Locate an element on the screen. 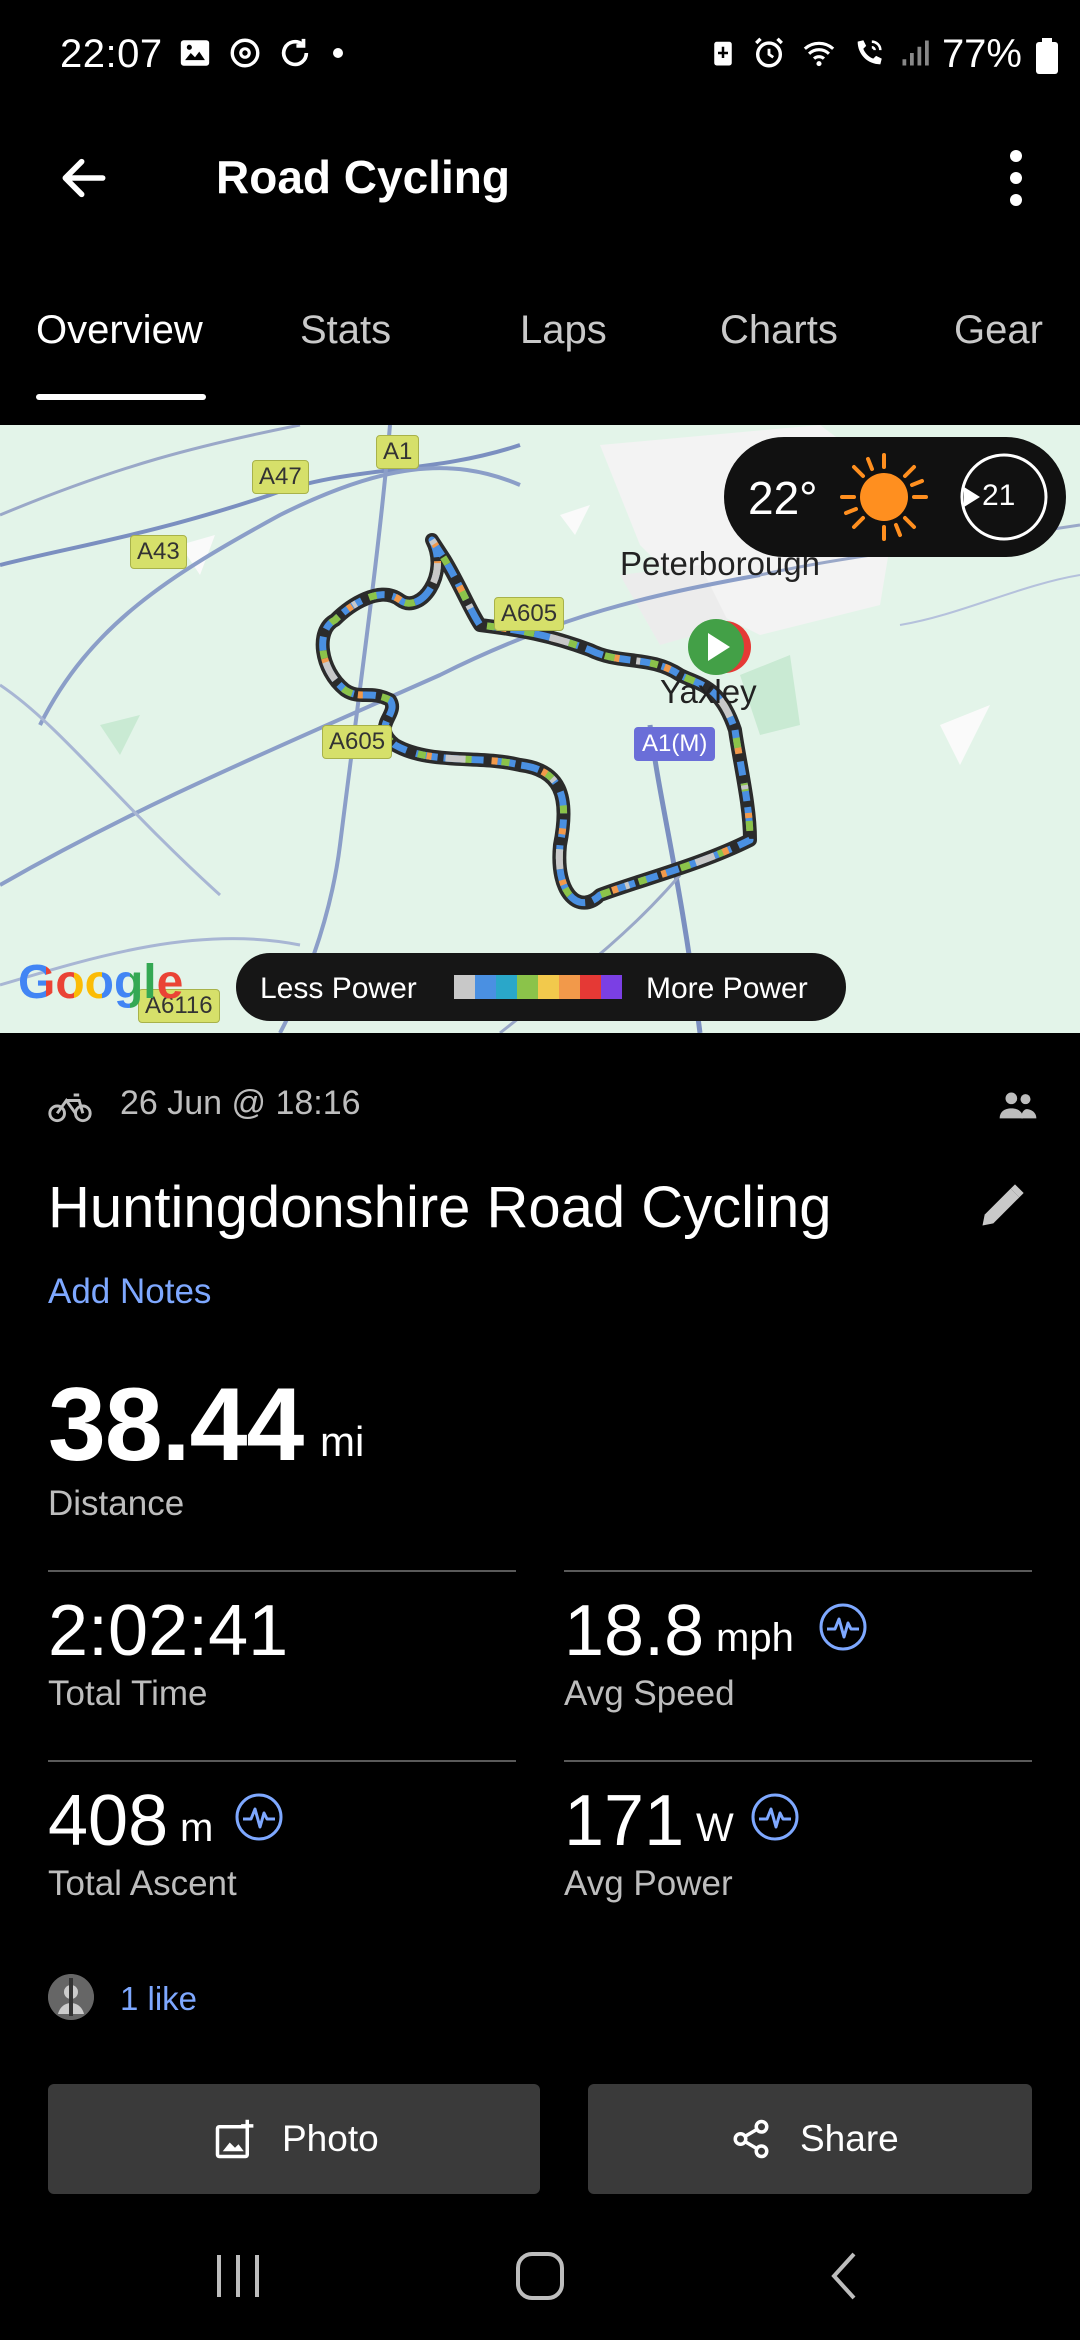 Image resolution: width=1080 pixels, height=2340 pixels. road-label-a605: A605 is located at coordinates (529, 614).